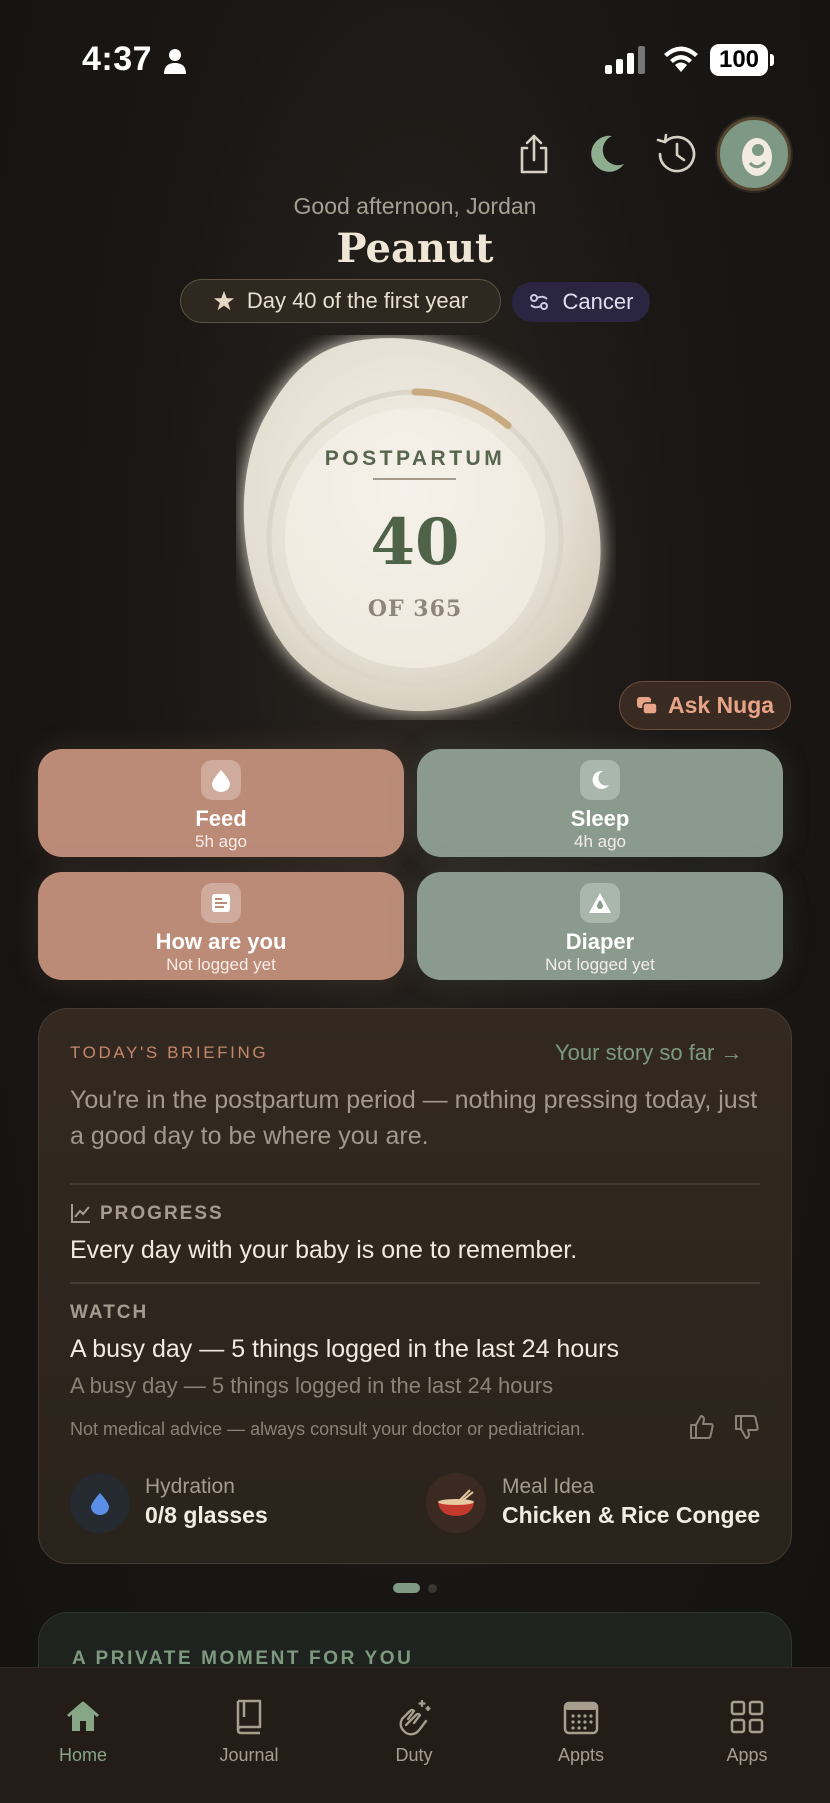  What do you see at coordinates (221, 964) in the screenshot?
I see `how-are-you-tile-subtitle: Not logged yet` at bounding box center [221, 964].